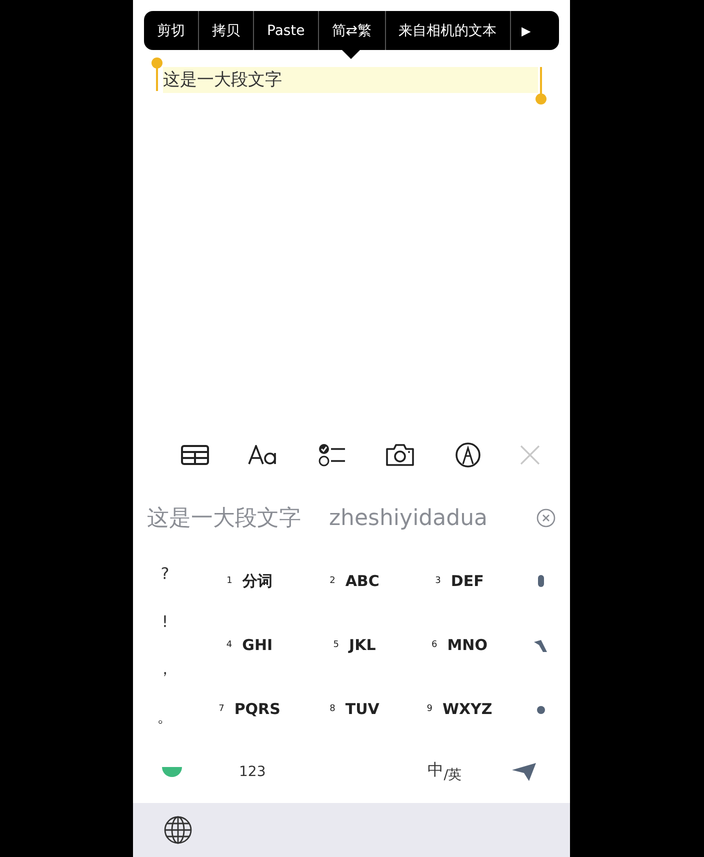 The height and width of the screenshot is (857, 704). I want to click on punctuation-key: !, so click(165, 621).